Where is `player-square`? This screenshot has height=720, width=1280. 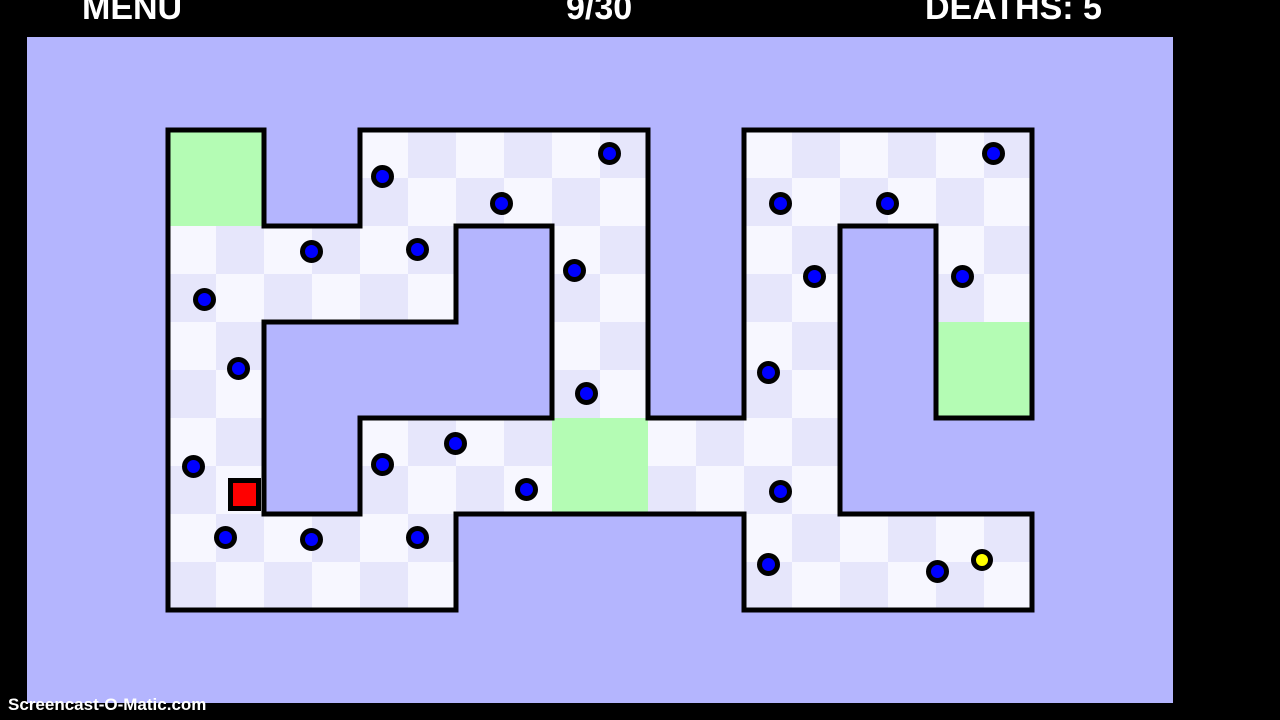
player-square is located at coordinates (244, 494).